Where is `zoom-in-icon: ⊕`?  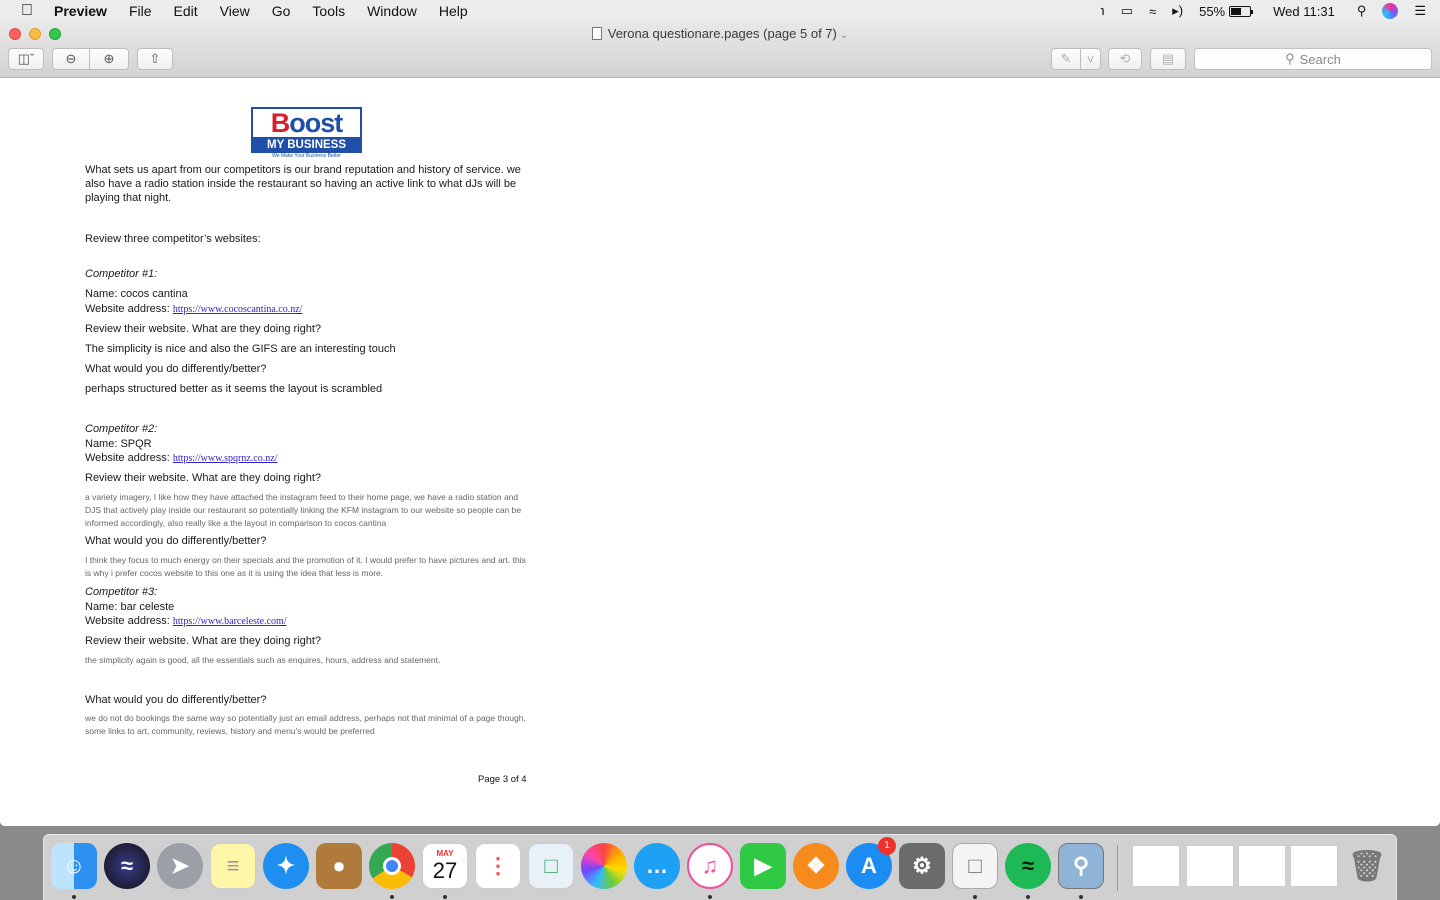
zoom-in-icon: ⊕ is located at coordinates (109, 58).